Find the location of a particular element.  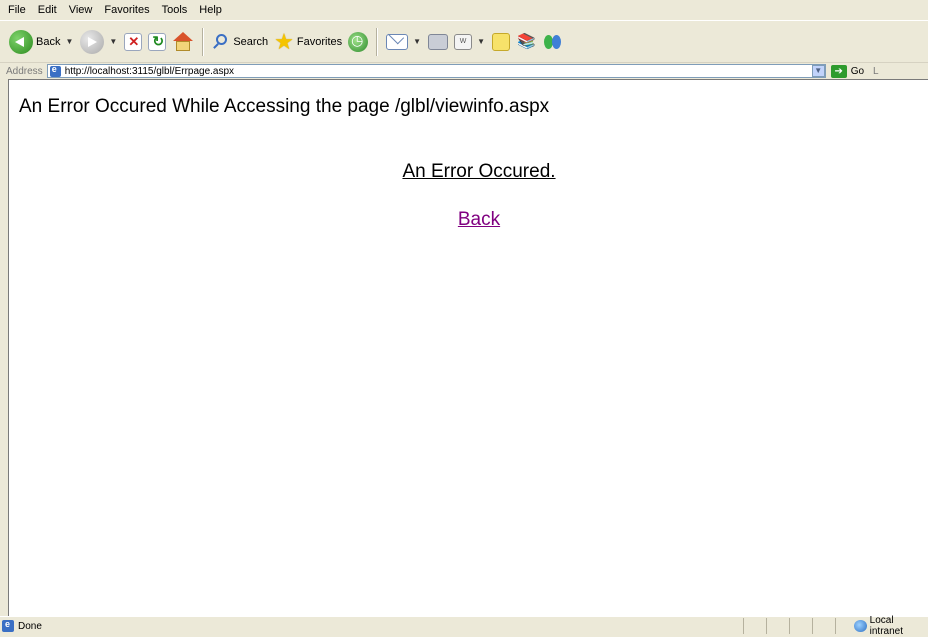

back-dropdown-icon: ▼ is located at coordinates (69, 41).